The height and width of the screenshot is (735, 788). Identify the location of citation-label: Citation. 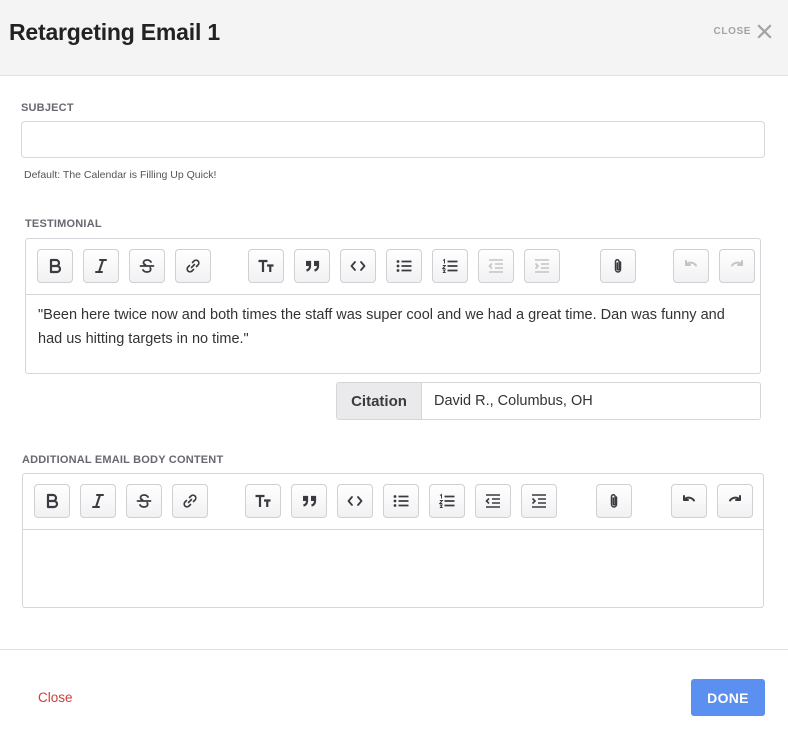
(379, 401).